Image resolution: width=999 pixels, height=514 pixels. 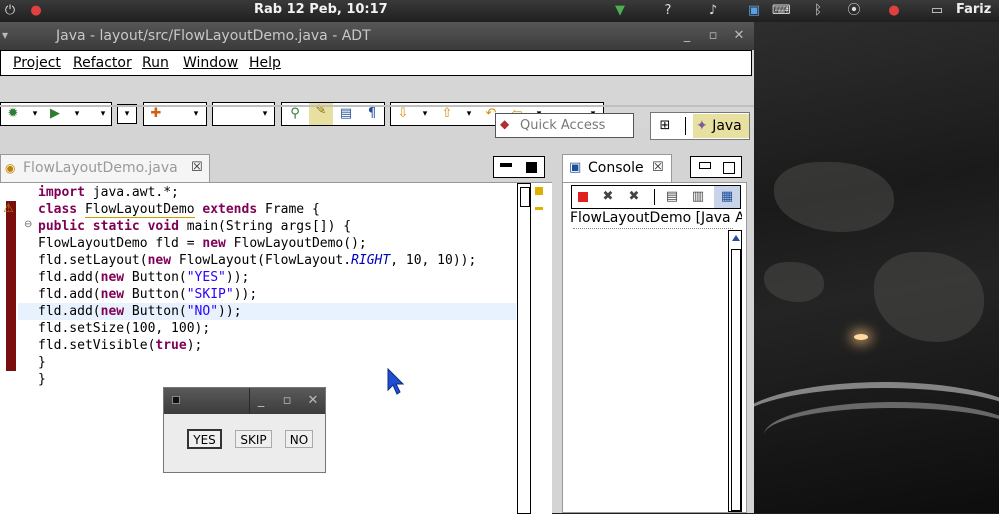 I want to click on code-line-7: fld.add(new Button("SKIP"));, so click(x=148, y=294).